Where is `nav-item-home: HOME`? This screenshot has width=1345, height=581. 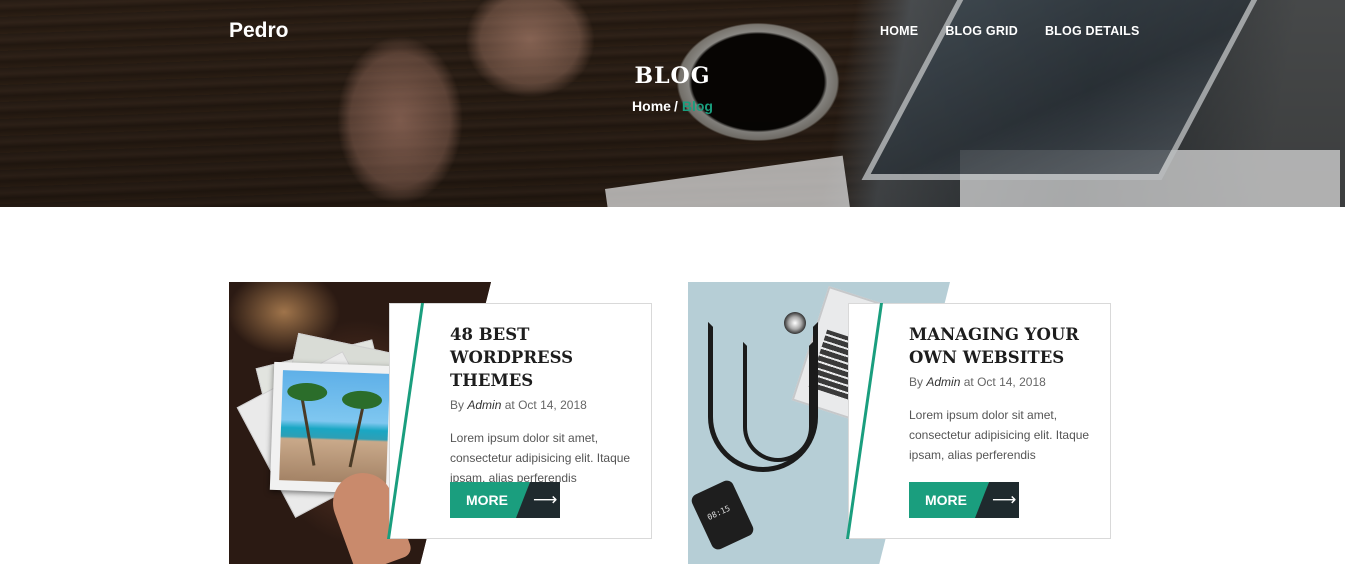 nav-item-home: HOME is located at coordinates (899, 31).